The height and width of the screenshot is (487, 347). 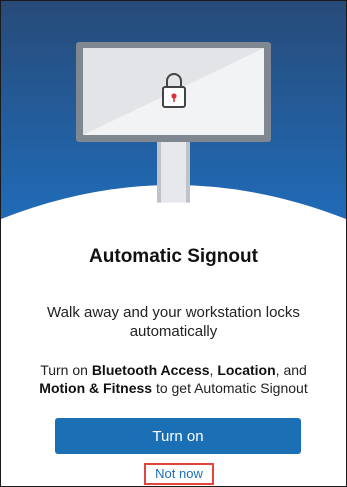 What do you see at coordinates (150, 370) in the screenshot?
I see `bluetooth-access-label: Bluetooth Access` at bounding box center [150, 370].